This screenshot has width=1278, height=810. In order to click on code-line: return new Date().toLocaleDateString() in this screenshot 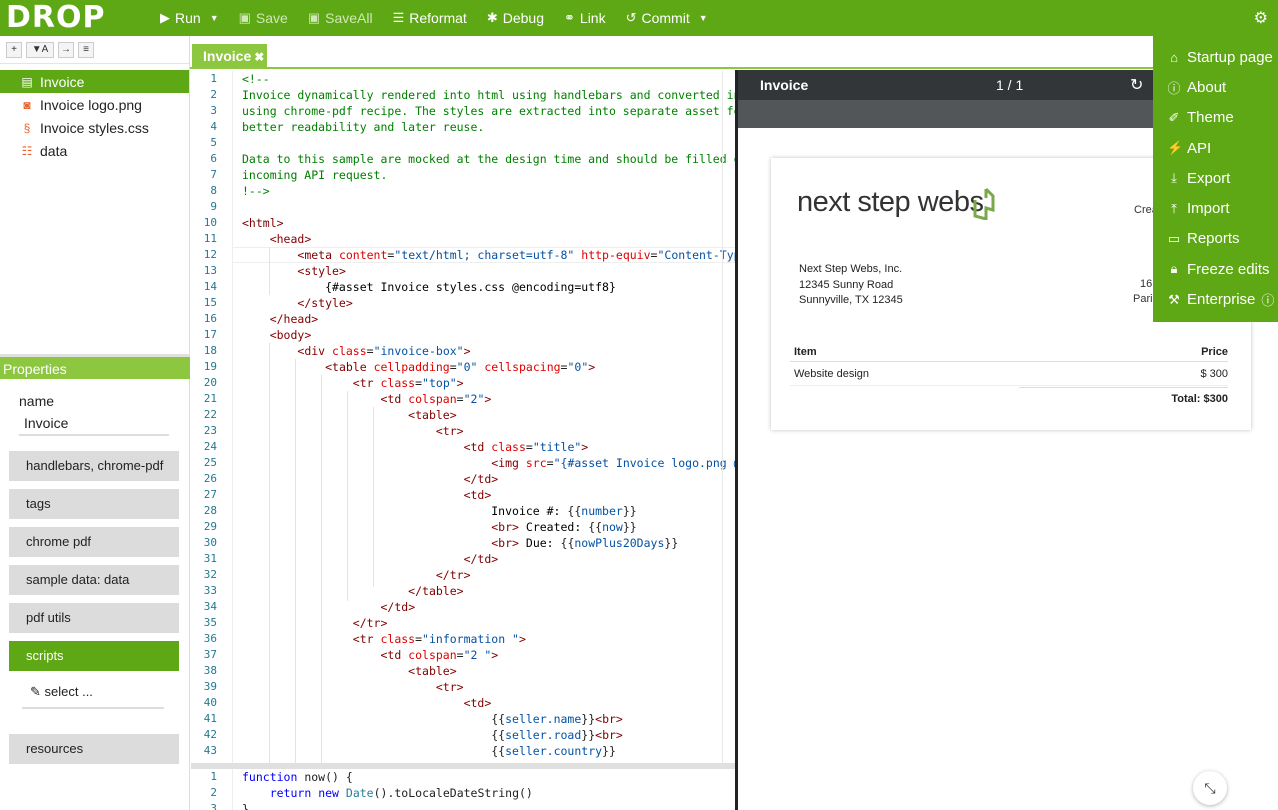, I will do `click(488, 793)`.